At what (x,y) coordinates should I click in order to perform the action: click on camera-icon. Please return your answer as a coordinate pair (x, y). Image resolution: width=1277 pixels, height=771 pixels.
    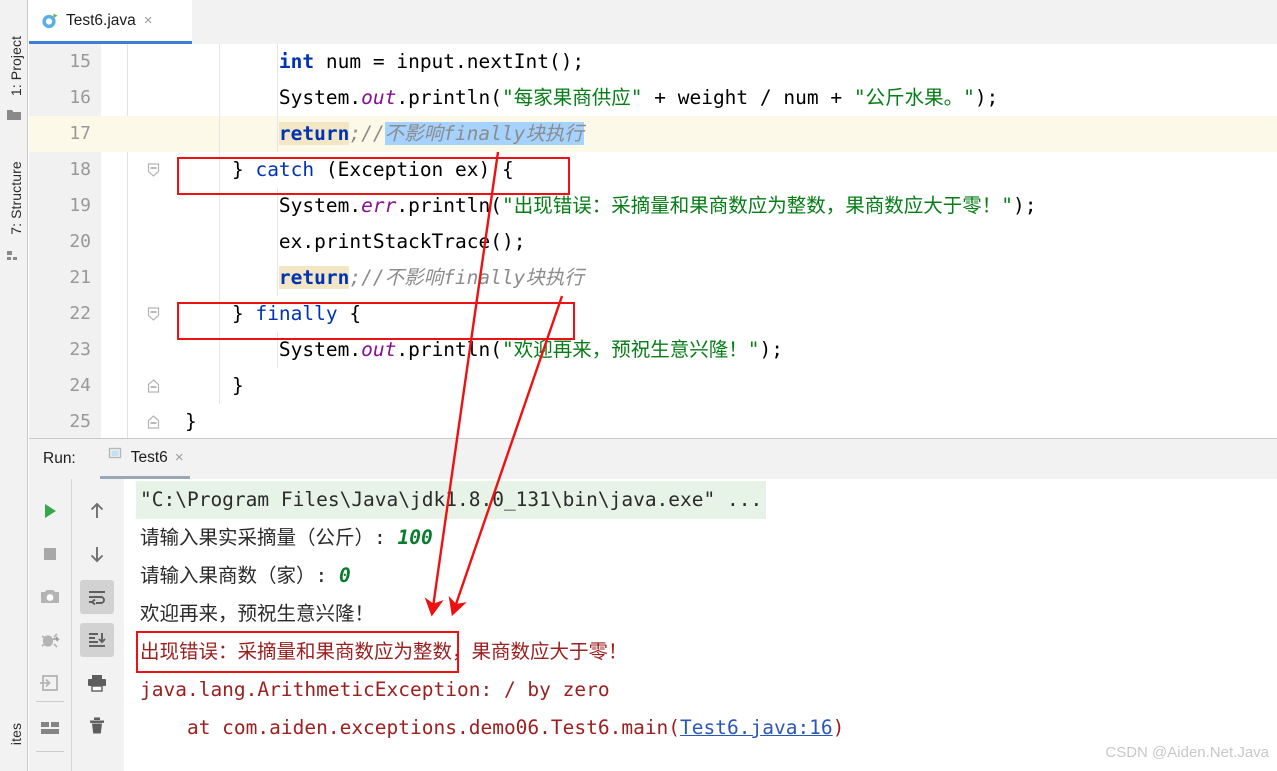
    Looking at the image, I should click on (50, 597).